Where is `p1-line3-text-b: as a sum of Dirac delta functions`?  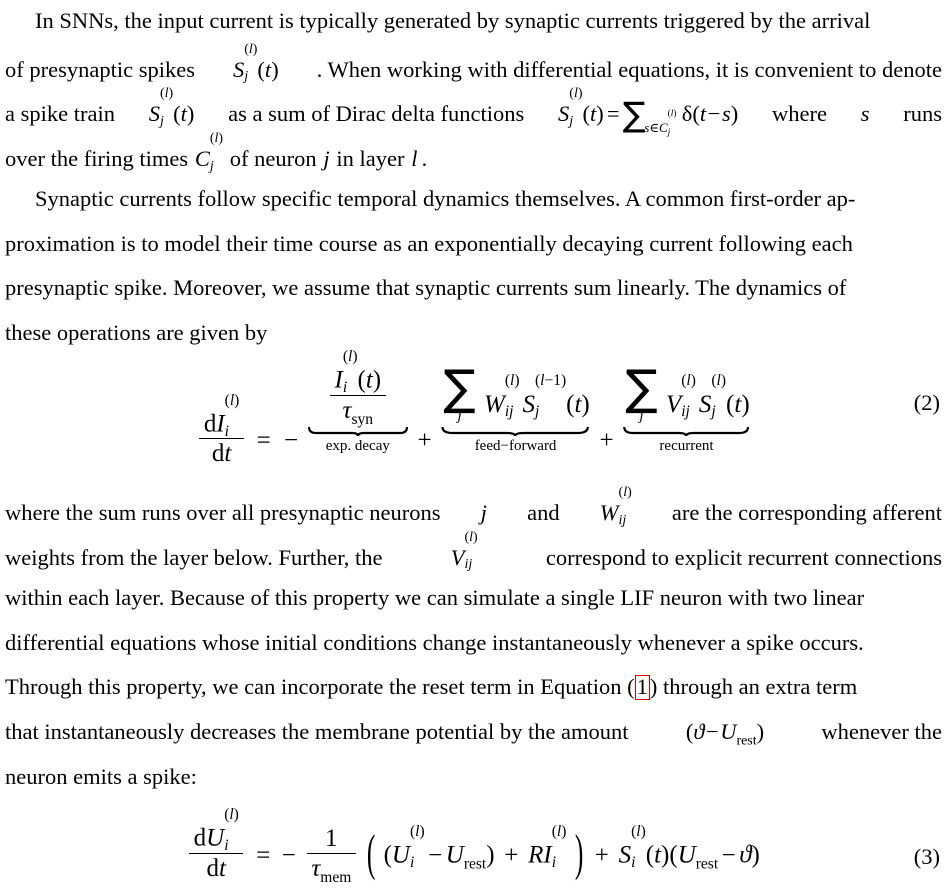 p1-line3-text-b: as a sum of Dirac delta functions is located at coordinates (376, 114).